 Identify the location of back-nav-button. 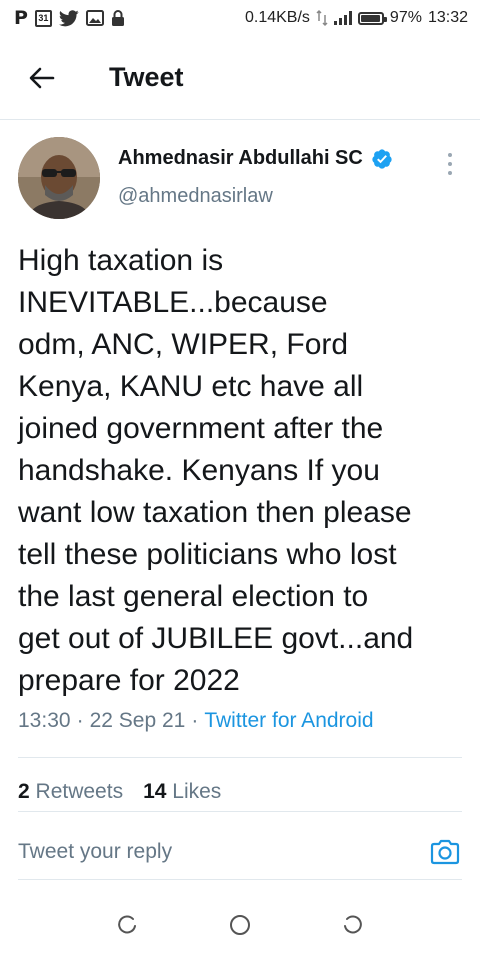
(353, 925).